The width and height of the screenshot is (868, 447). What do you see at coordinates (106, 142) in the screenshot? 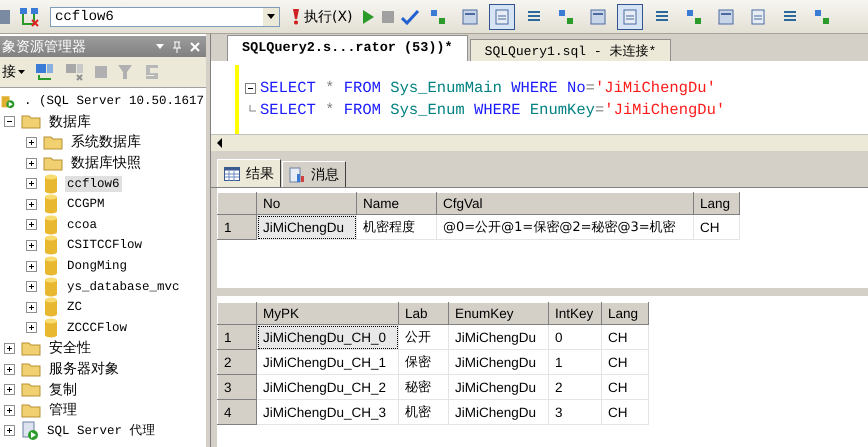
I see `tree-item: 系统数据库` at bounding box center [106, 142].